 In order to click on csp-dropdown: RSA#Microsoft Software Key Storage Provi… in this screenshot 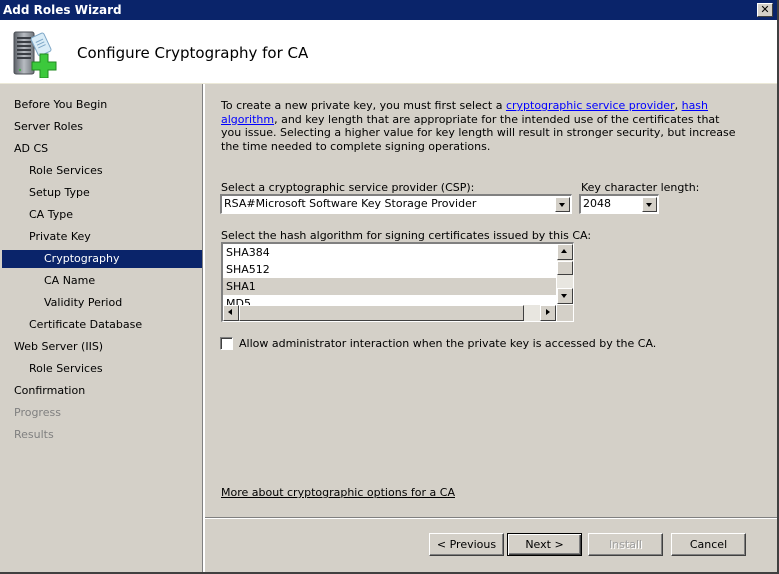, I will do `click(396, 204)`.